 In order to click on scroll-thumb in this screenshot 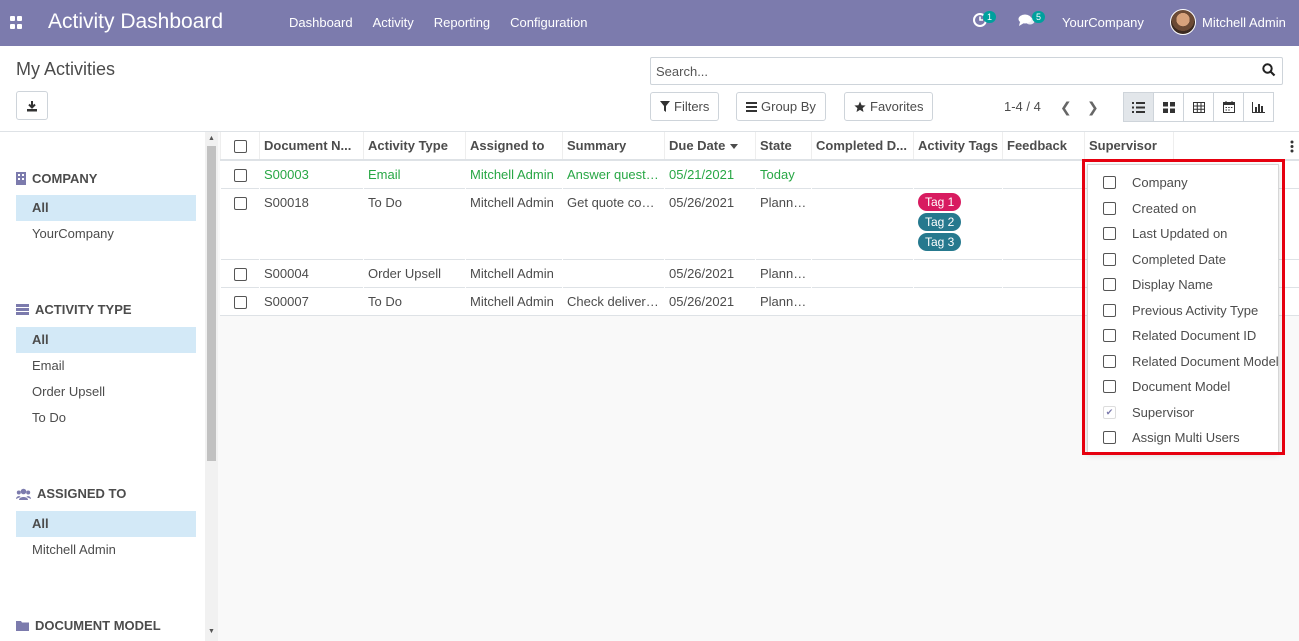, I will do `click(211, 303)`.